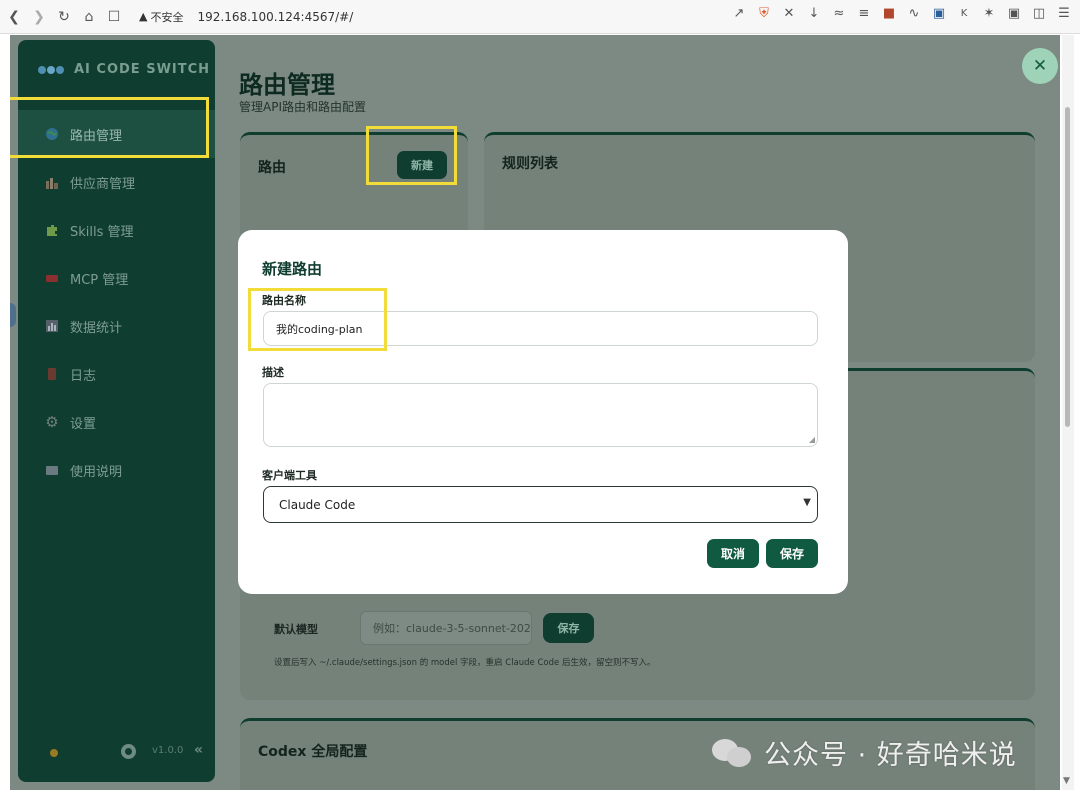 The height and width of the screenshot is (795, 1080). I want to click on modal-title: 新建路由, so click(292, 269).